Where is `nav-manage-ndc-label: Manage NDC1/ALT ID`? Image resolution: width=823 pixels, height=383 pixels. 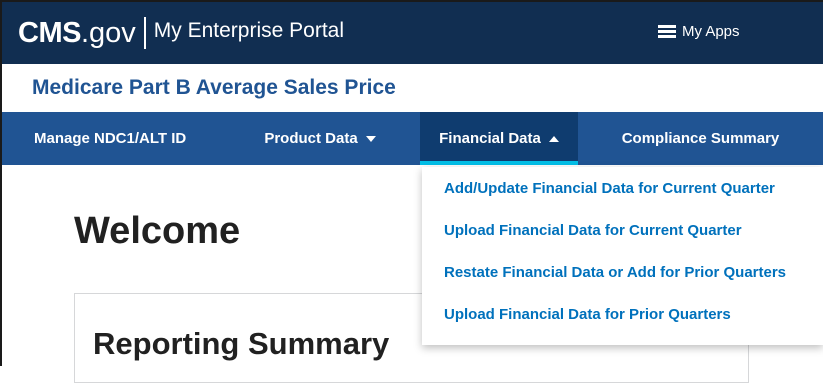
nav-manage-ndc-label: Manage NDC1/ALT ID is located at coordinates (110, 138).